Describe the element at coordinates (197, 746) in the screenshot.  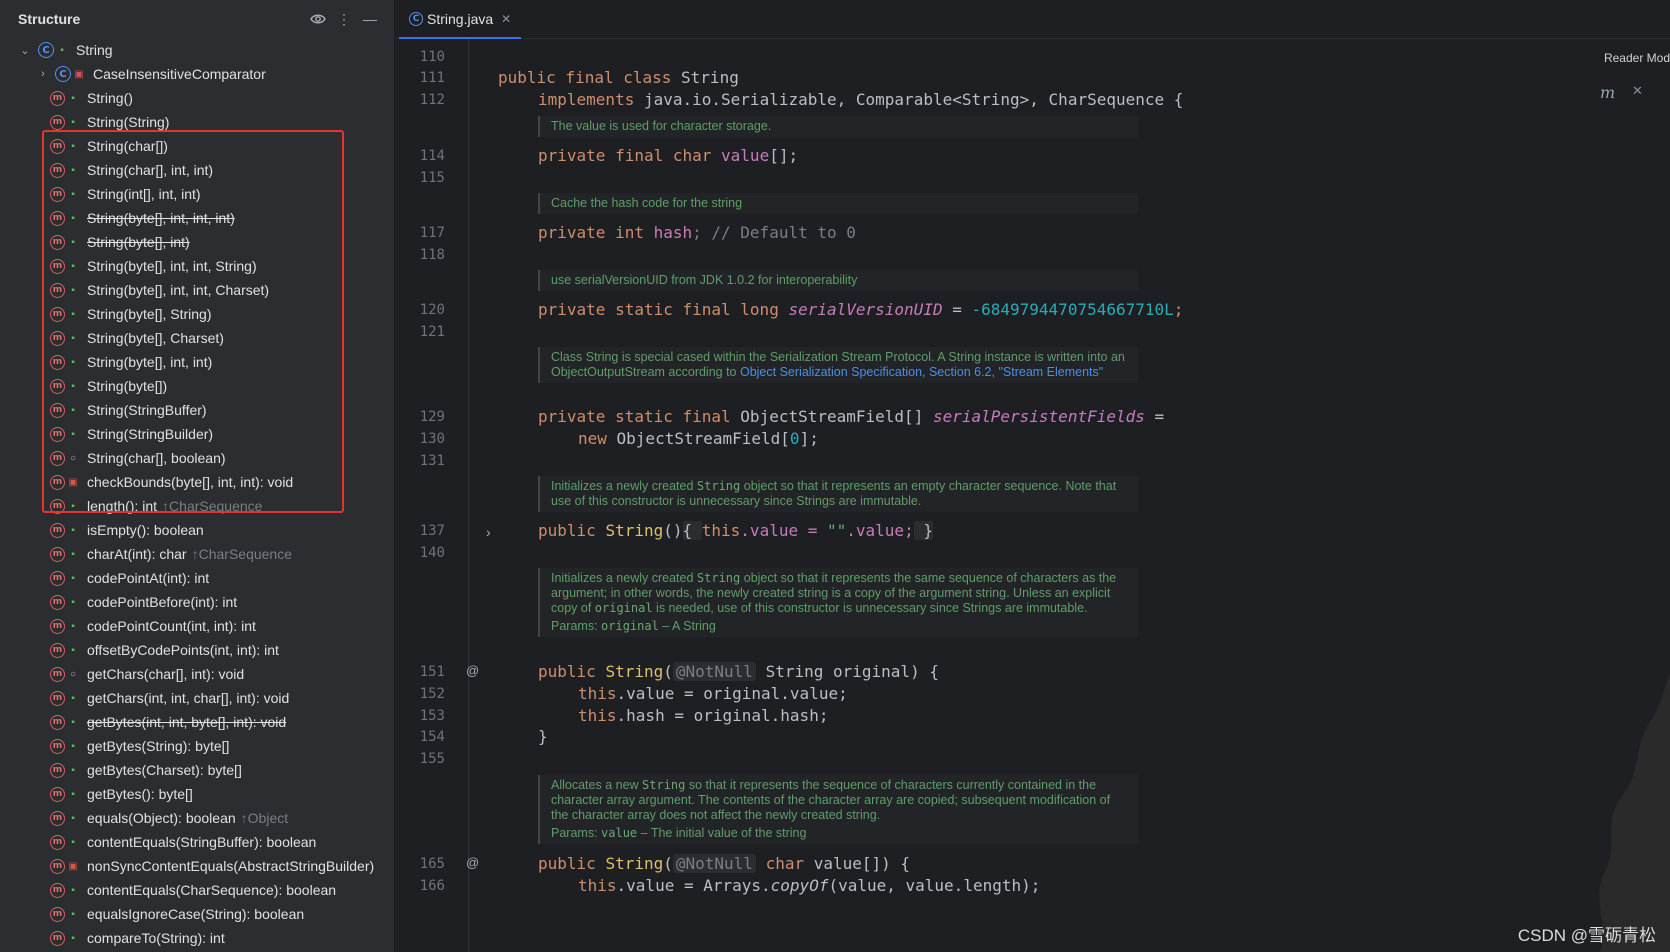
I see `tree-item: m ▪ getBytes(String): byte[]` at that location.